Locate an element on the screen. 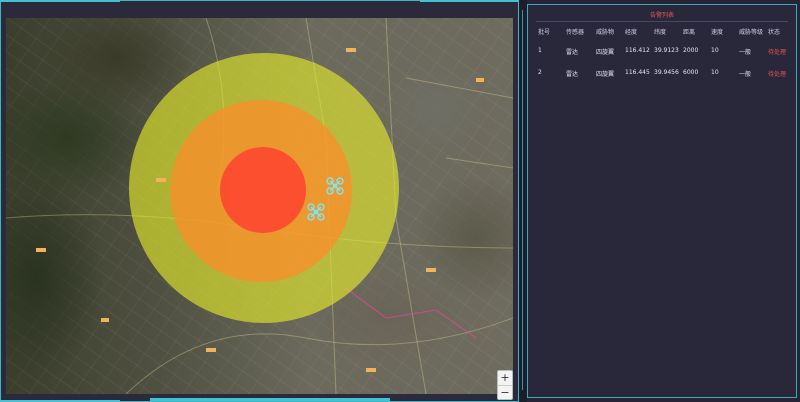 This screenshot has width=800, height=402. column-header-speed: 速度 is located at coordinates (717, 32).